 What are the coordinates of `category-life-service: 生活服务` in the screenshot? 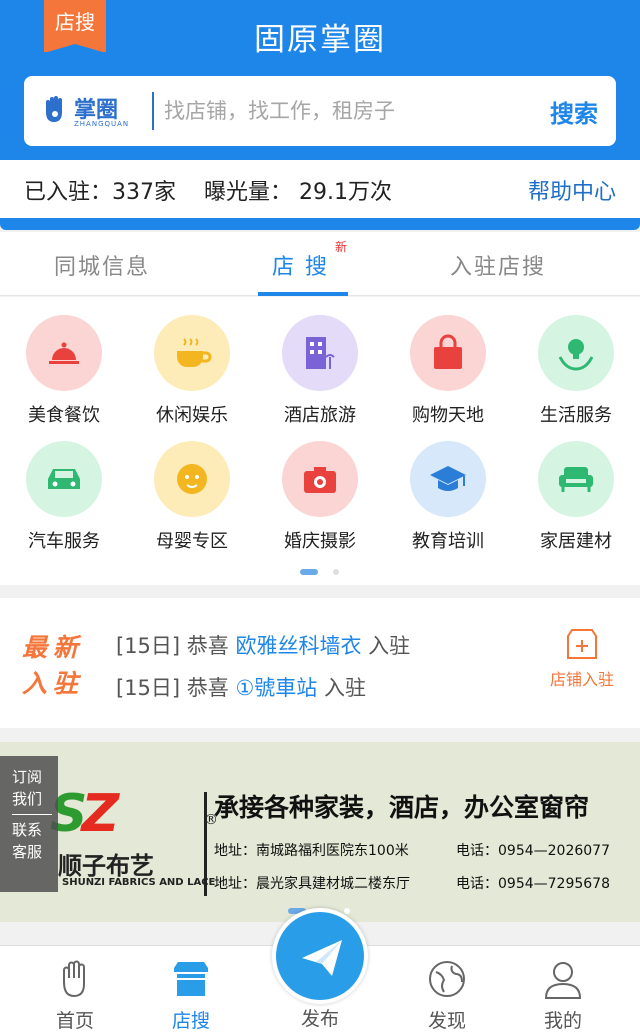 It's located at (576, 361).